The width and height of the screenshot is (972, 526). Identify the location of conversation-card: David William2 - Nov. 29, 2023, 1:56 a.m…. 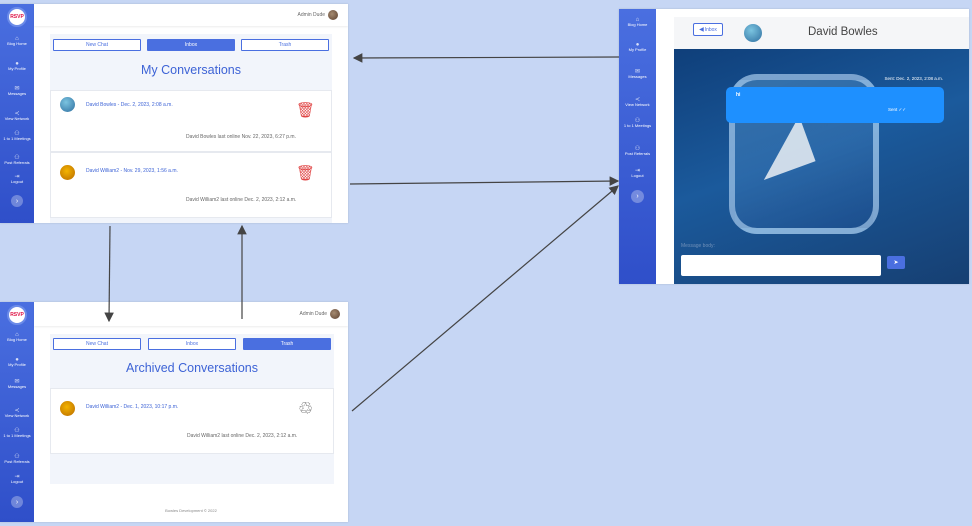
(191, 185).